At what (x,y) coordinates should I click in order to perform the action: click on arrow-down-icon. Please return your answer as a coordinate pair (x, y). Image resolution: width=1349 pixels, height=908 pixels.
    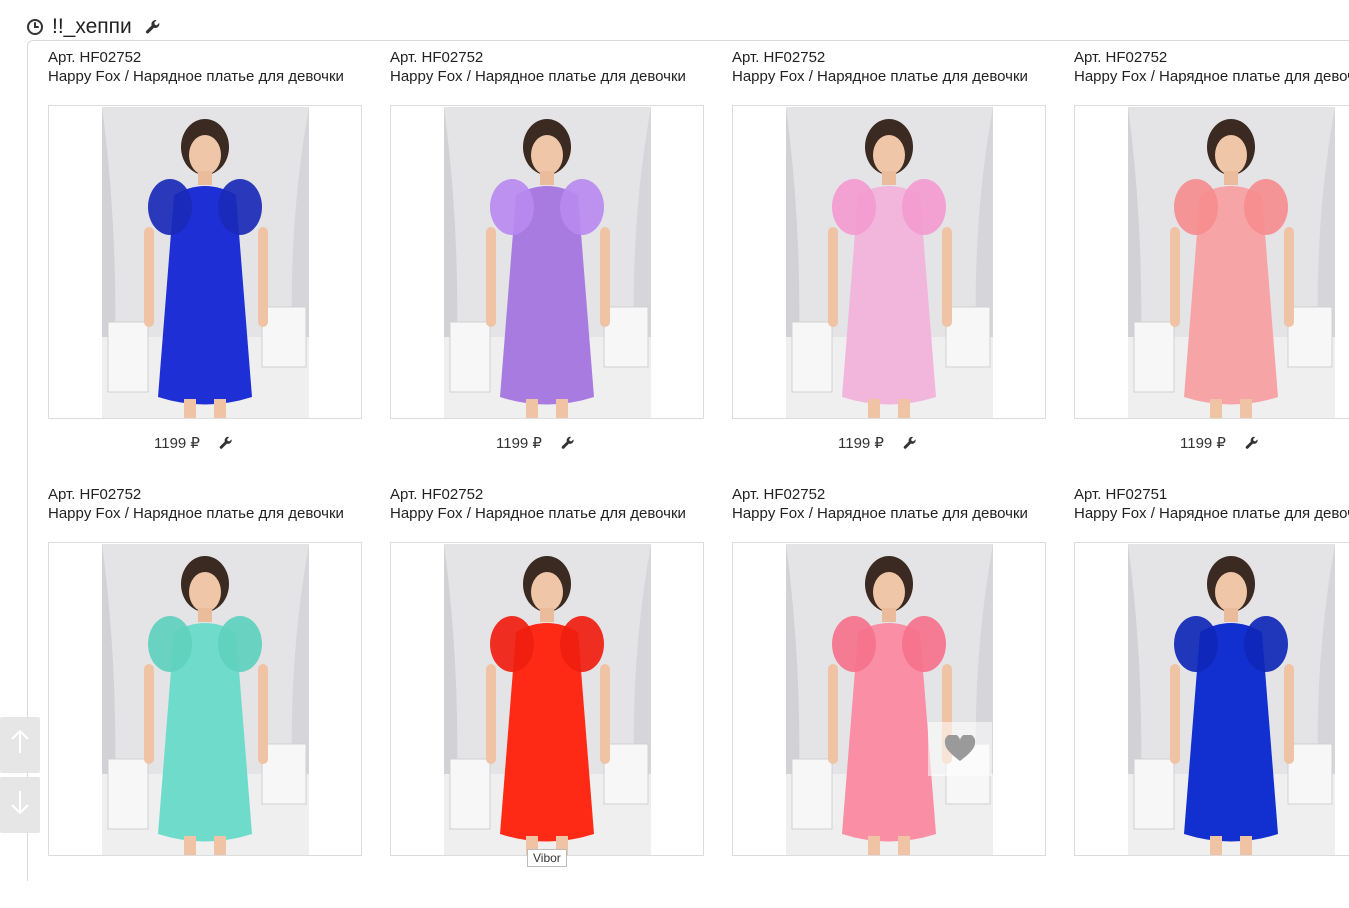
    Looking at the image, I should click on (20, 805).